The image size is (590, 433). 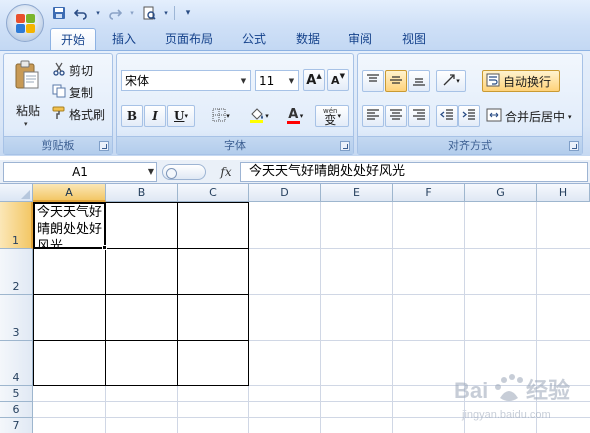 I want to click on phonetic-button: wén 变 ▾, so click(x=332, y=116).